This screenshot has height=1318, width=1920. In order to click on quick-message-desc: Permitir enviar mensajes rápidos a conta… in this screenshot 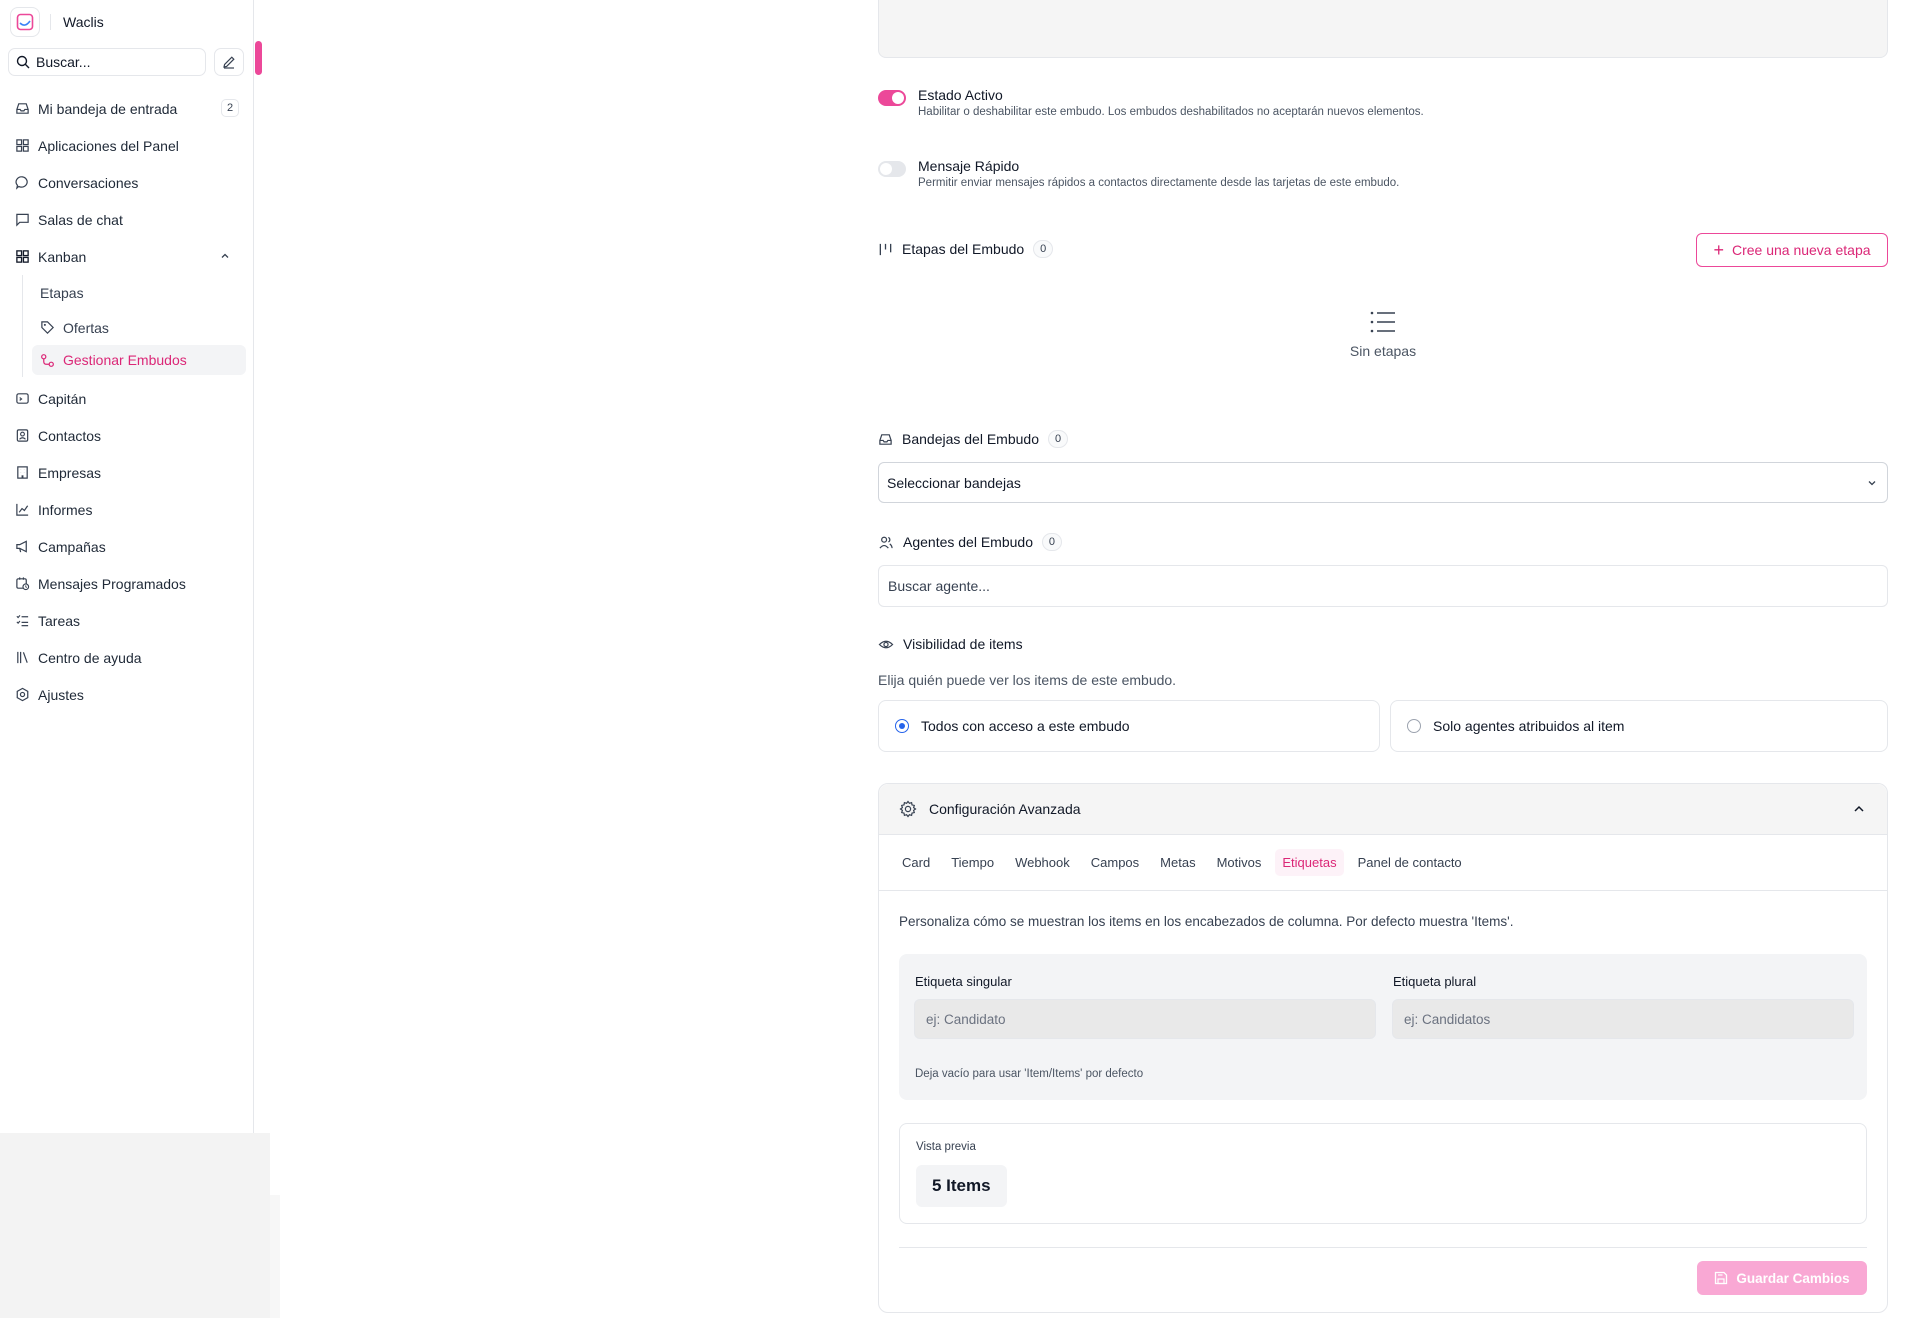, I will do `click(1159, 183)`.